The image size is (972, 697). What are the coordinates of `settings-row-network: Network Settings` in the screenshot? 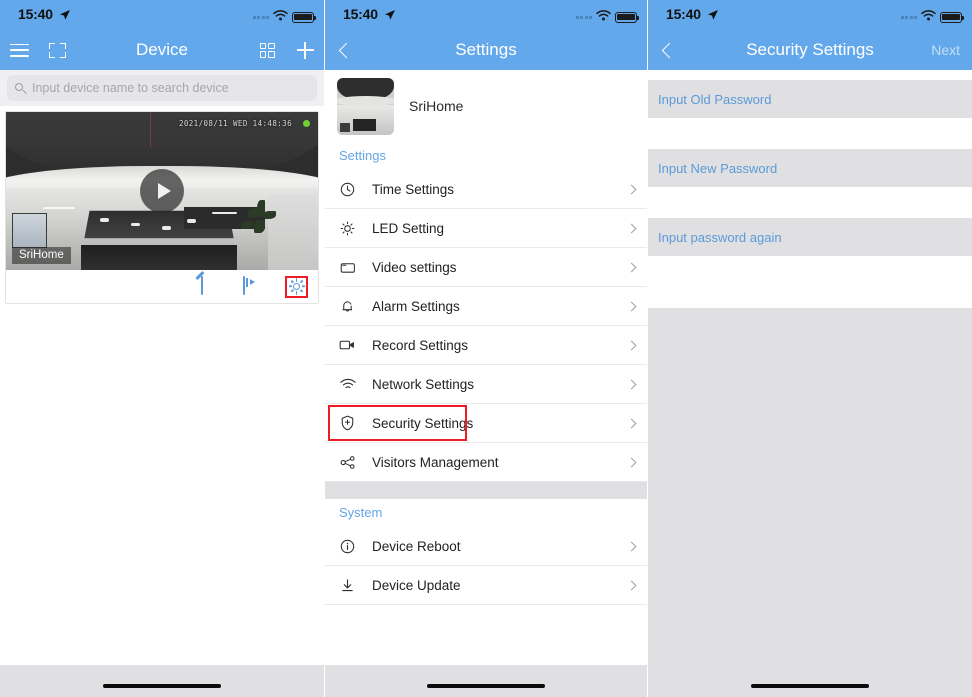 It's located at (486, 384).